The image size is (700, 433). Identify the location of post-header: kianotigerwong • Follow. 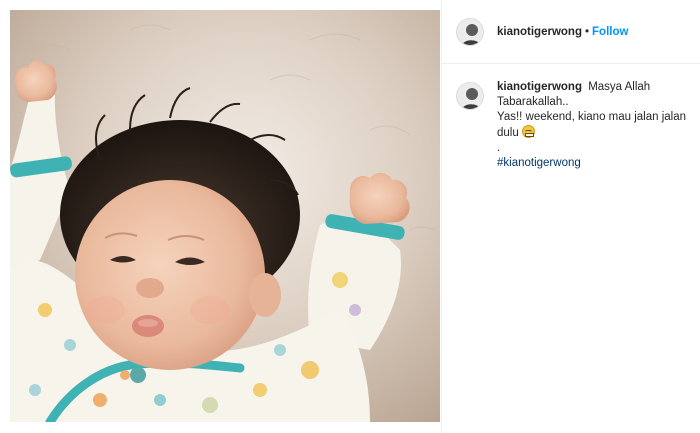
(571, 32).